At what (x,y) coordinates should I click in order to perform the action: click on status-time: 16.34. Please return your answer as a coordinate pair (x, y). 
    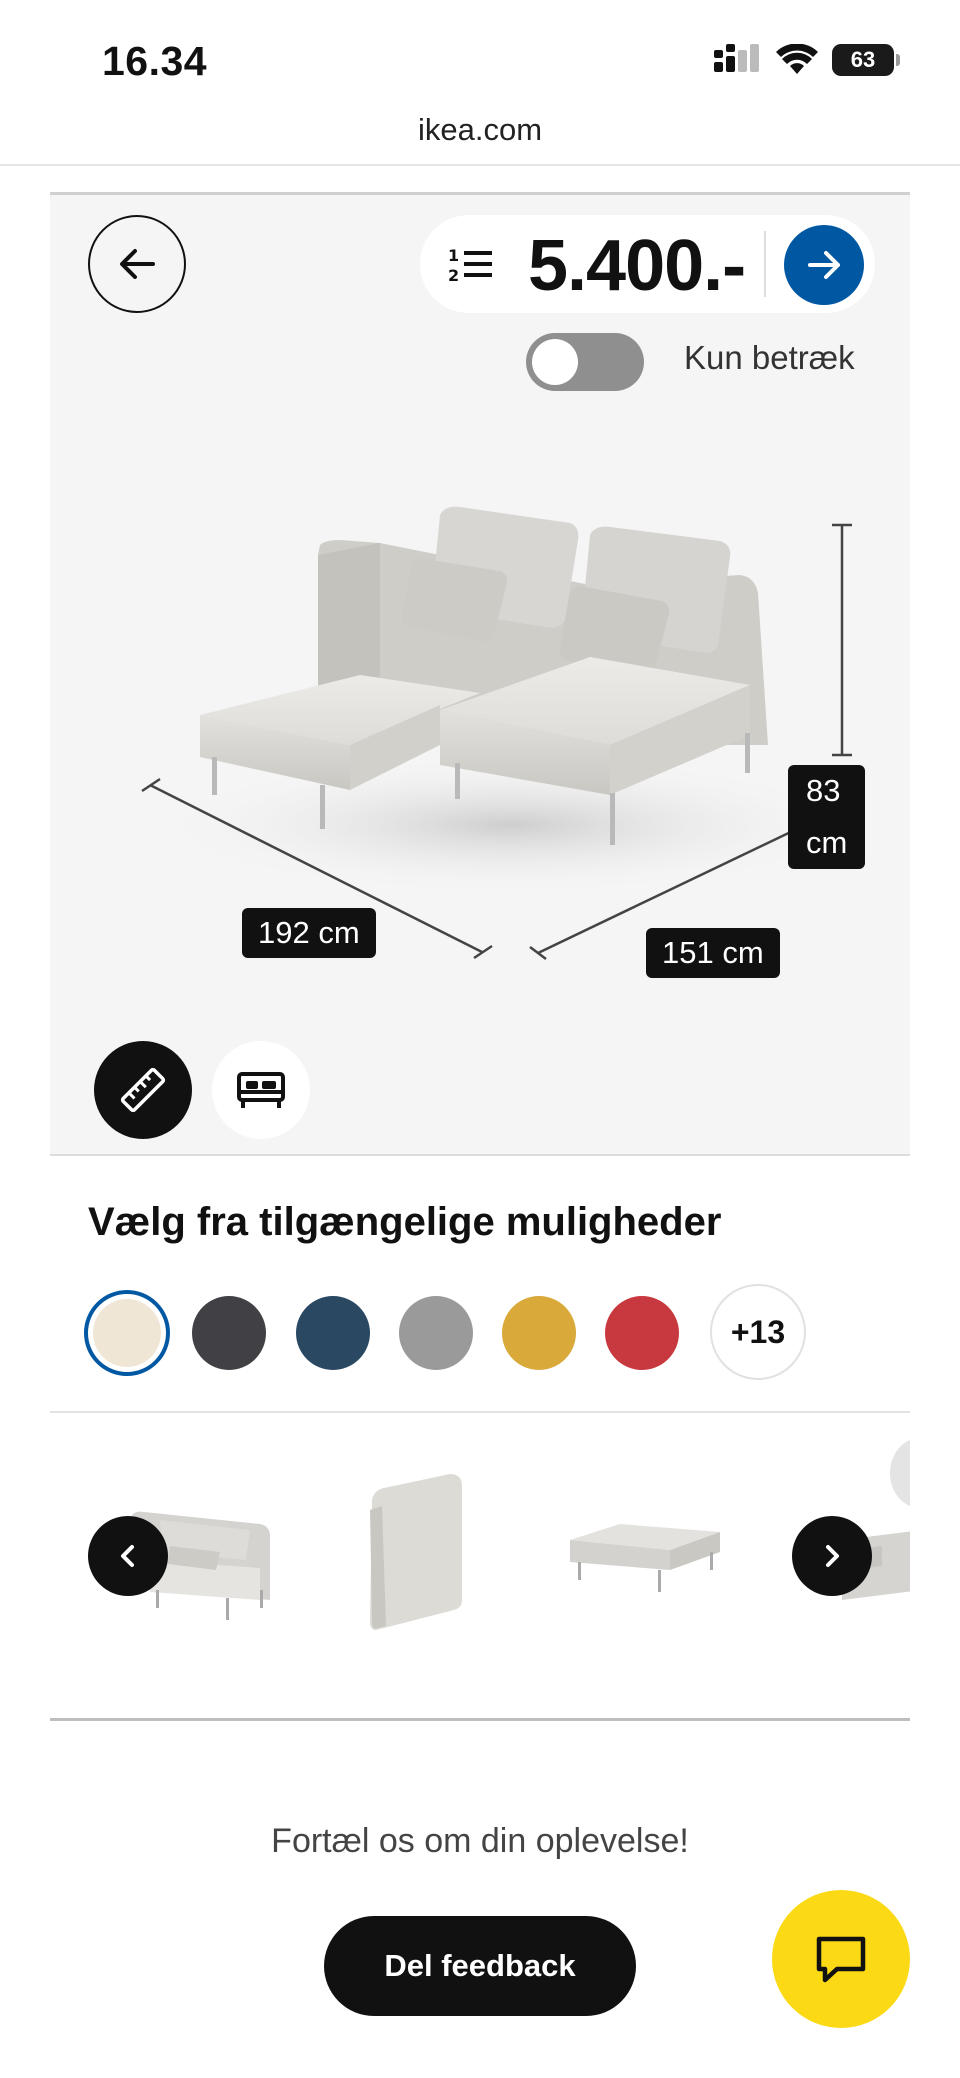
    Looking at the image, I should click on (155, 61).